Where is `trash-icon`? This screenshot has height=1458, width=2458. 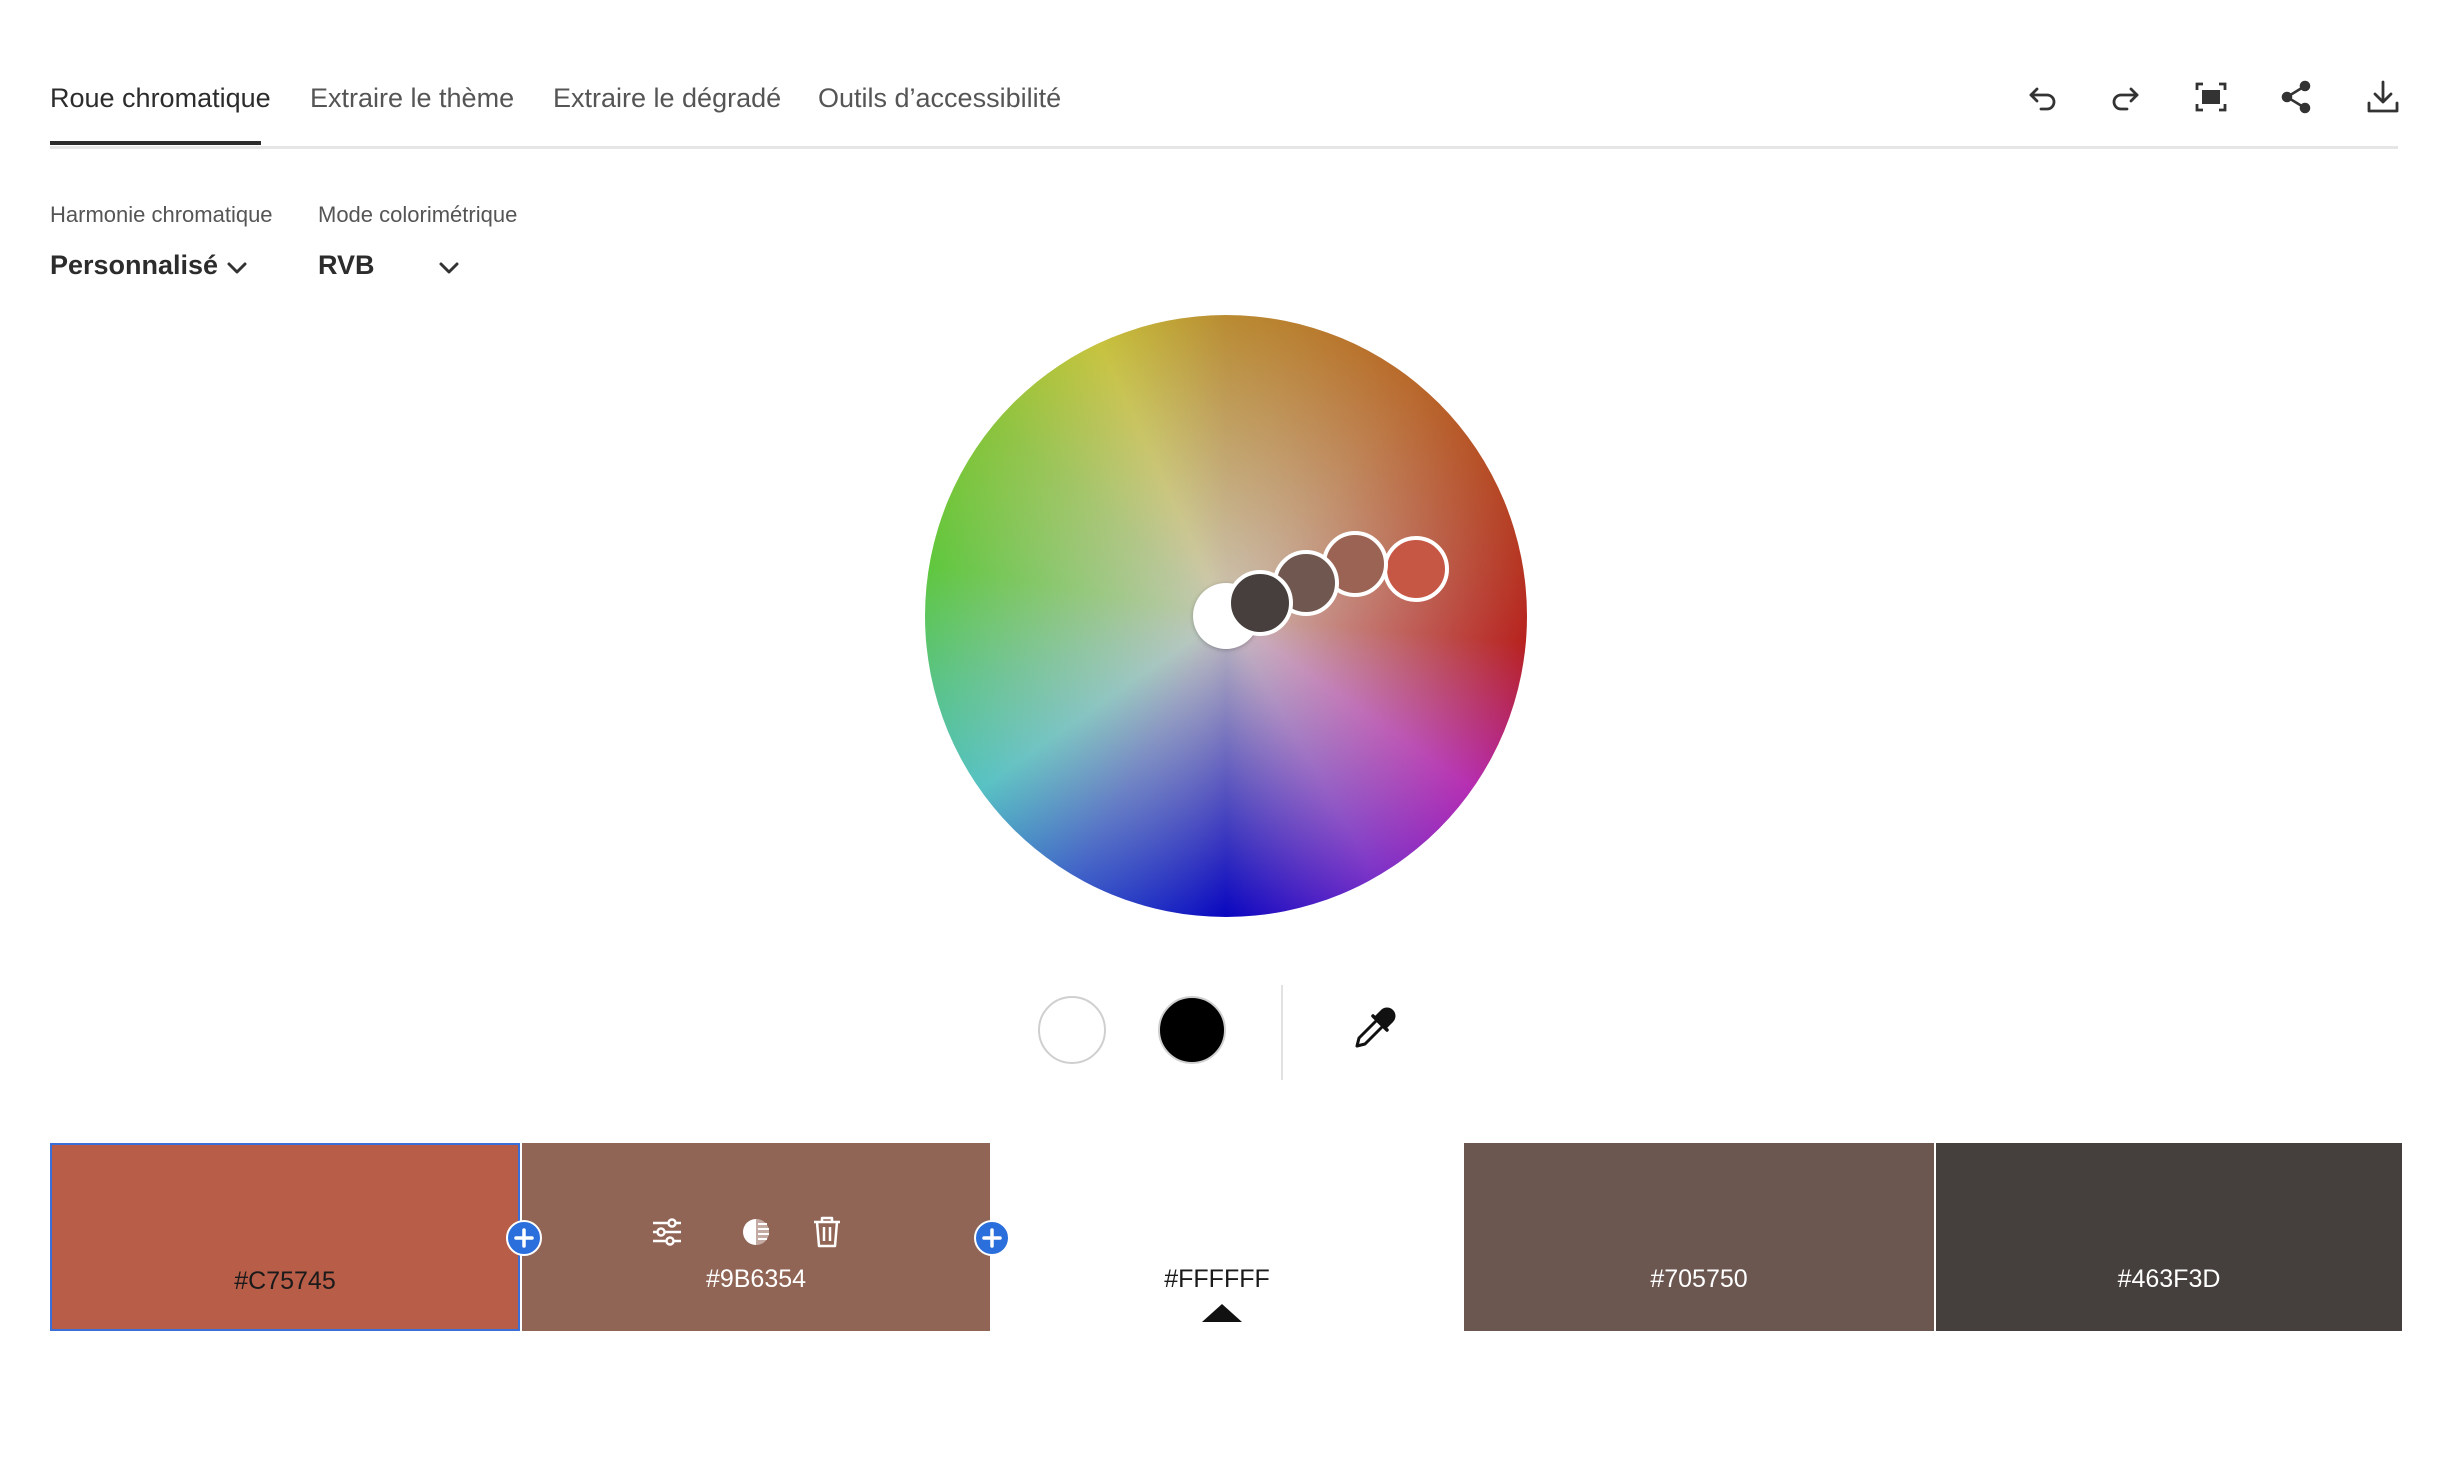
trash-icon is located at coordinates (827, 1232).